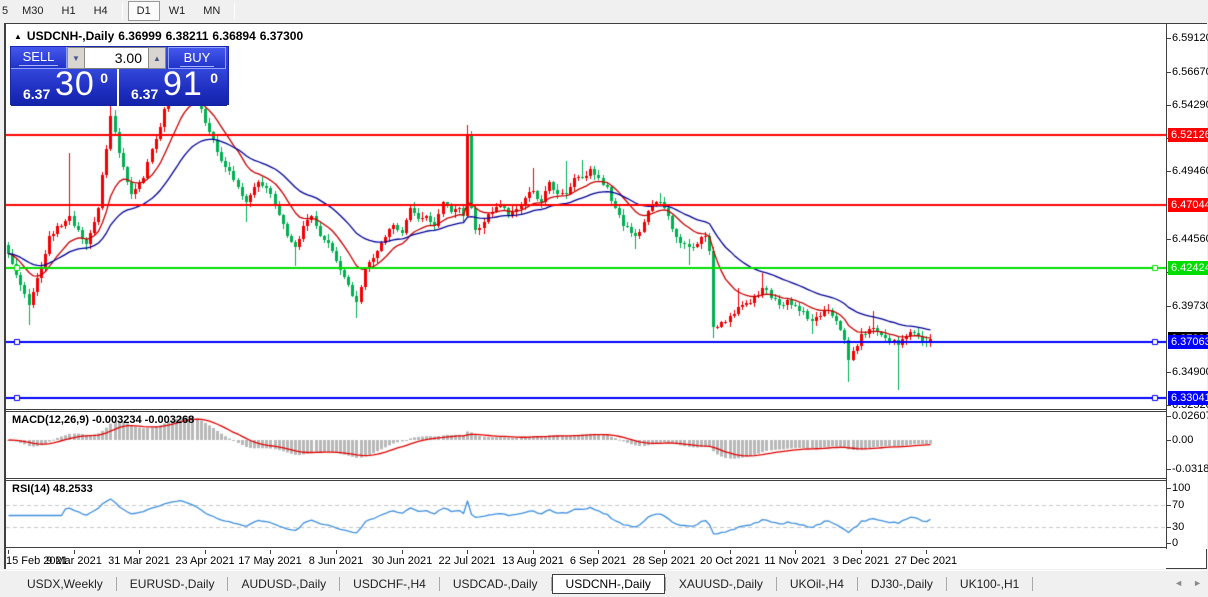  I want to click on date-label: 30 Jun 2021, so click(402, 561).